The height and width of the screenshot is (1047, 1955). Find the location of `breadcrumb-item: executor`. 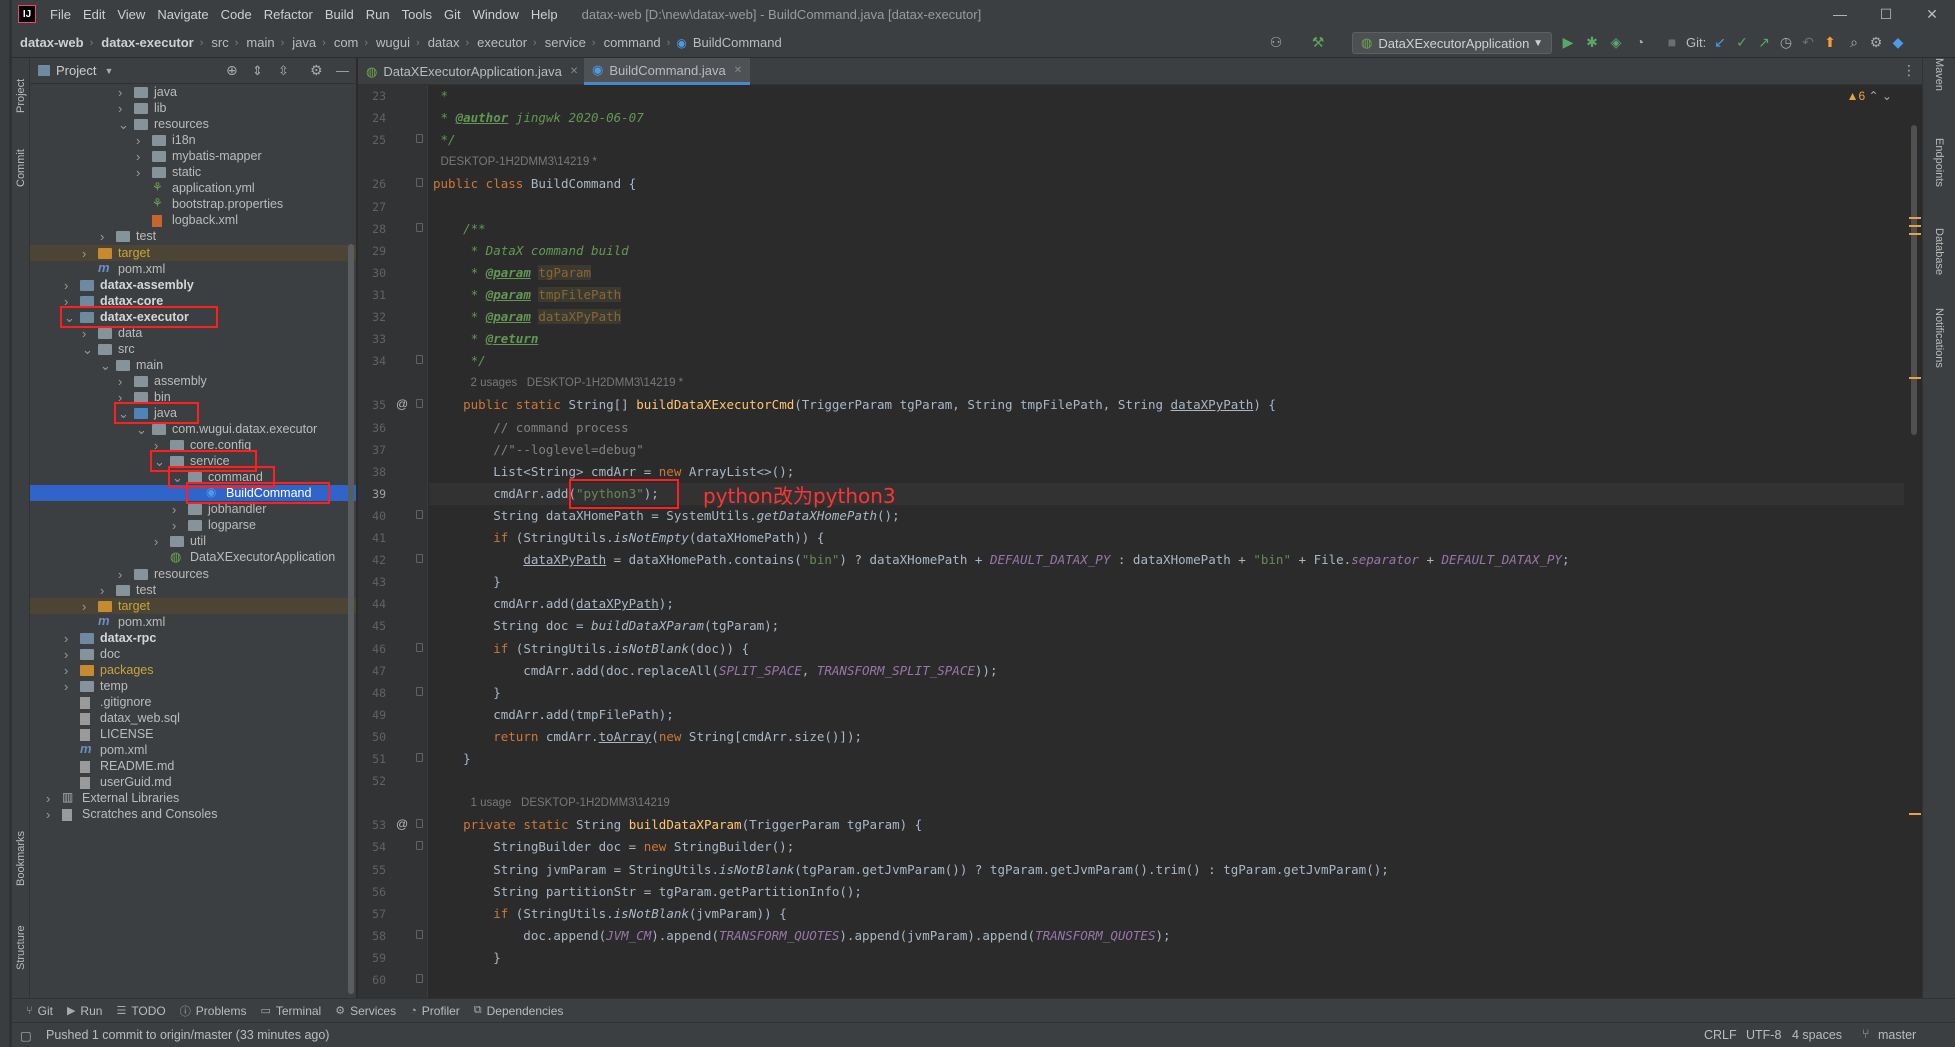

breadcrumb-item: executor is located at coordinates (499, 42).